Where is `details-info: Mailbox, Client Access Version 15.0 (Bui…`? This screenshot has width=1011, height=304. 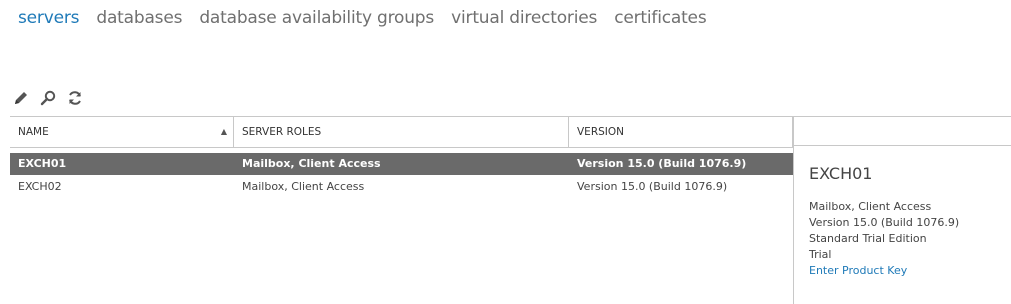
details-info: Mailbox, Client Access Version 15.0 (Bui… is located at coordinates (884, 239).